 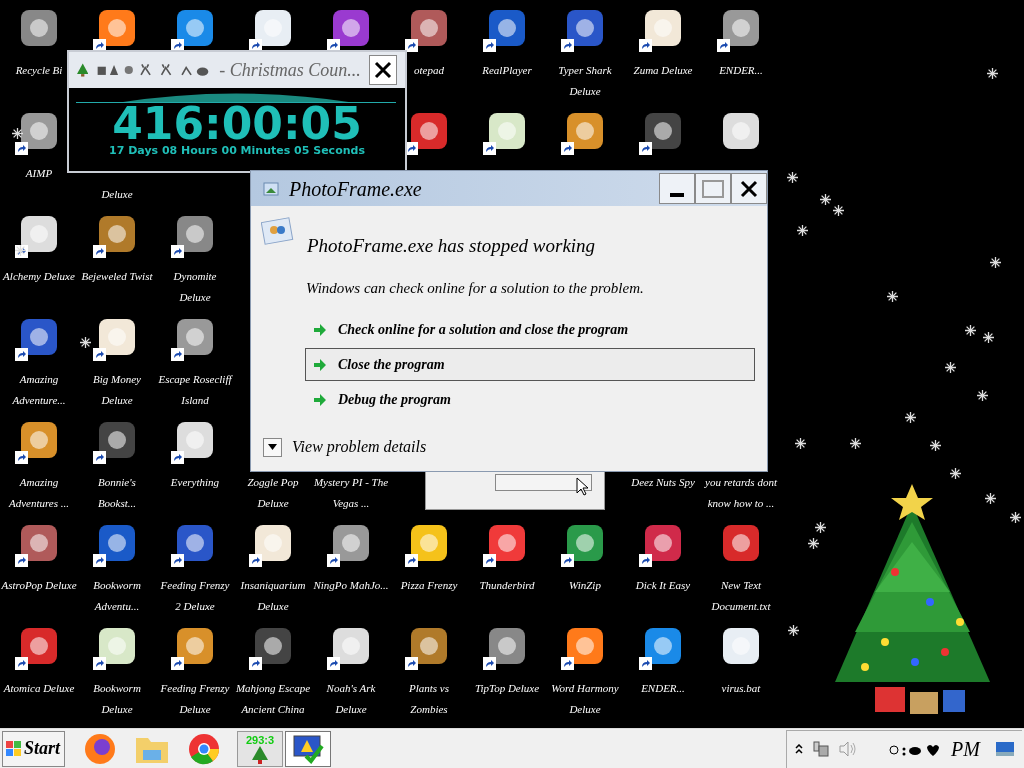 What do you see at coordinates (273, 699) in the screenshot?
I see `icon-label: Mahjong Escape Ancient China` at bounding box center [273, 699].